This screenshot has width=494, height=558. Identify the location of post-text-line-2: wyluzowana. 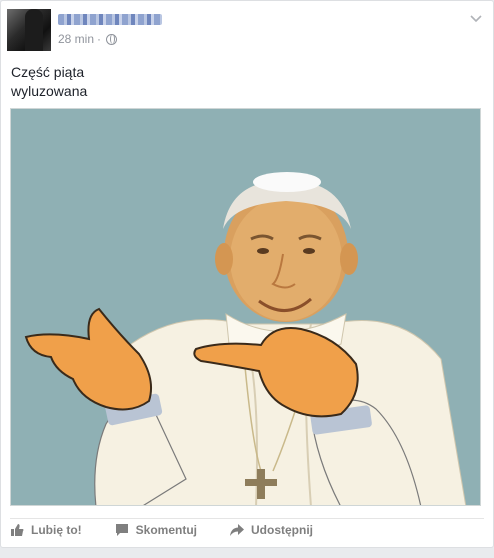
(49, 91).